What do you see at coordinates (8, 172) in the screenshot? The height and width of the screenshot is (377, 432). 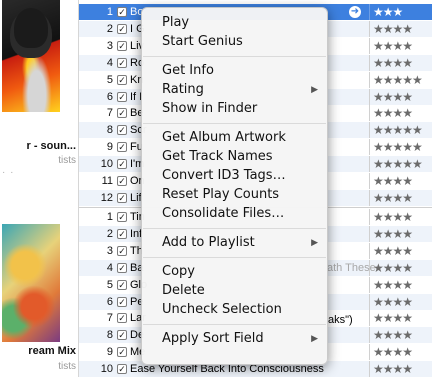 I see `album-rating-dots-1: · ·` at bounding box center [8, 172].